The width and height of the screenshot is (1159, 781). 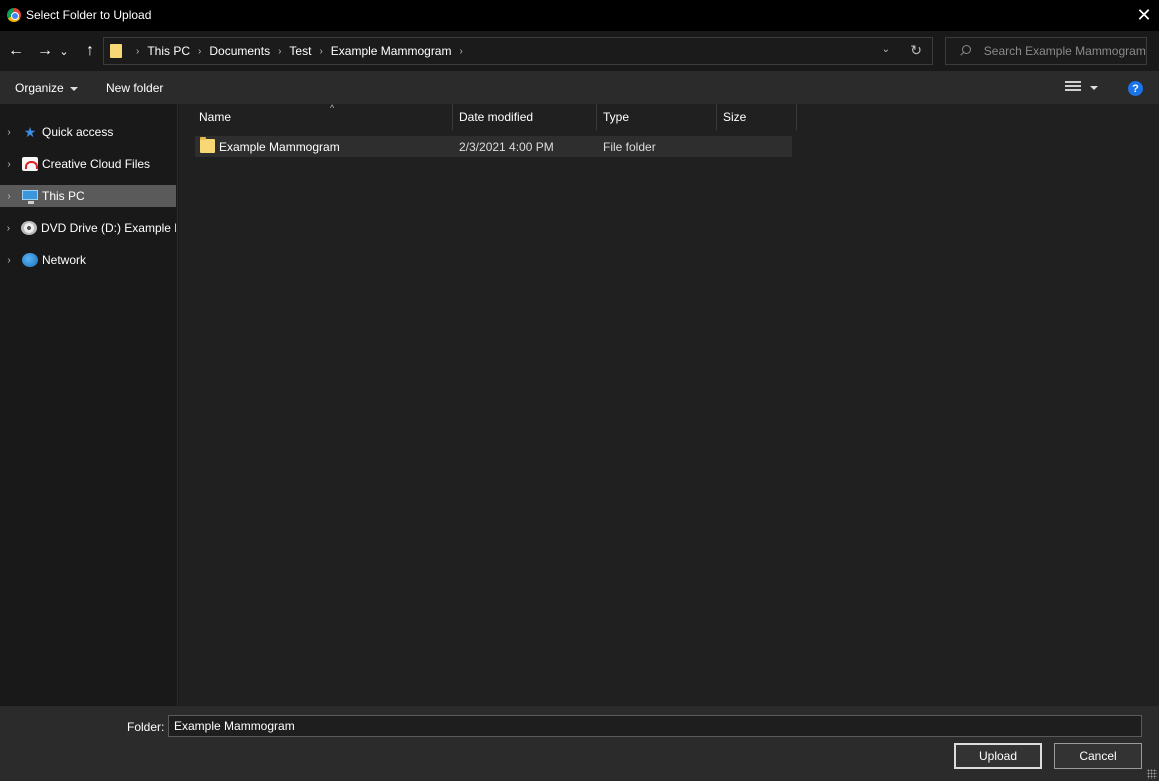 I want to click on sidebar-item-label: This PC, so click(x=63, y=196).